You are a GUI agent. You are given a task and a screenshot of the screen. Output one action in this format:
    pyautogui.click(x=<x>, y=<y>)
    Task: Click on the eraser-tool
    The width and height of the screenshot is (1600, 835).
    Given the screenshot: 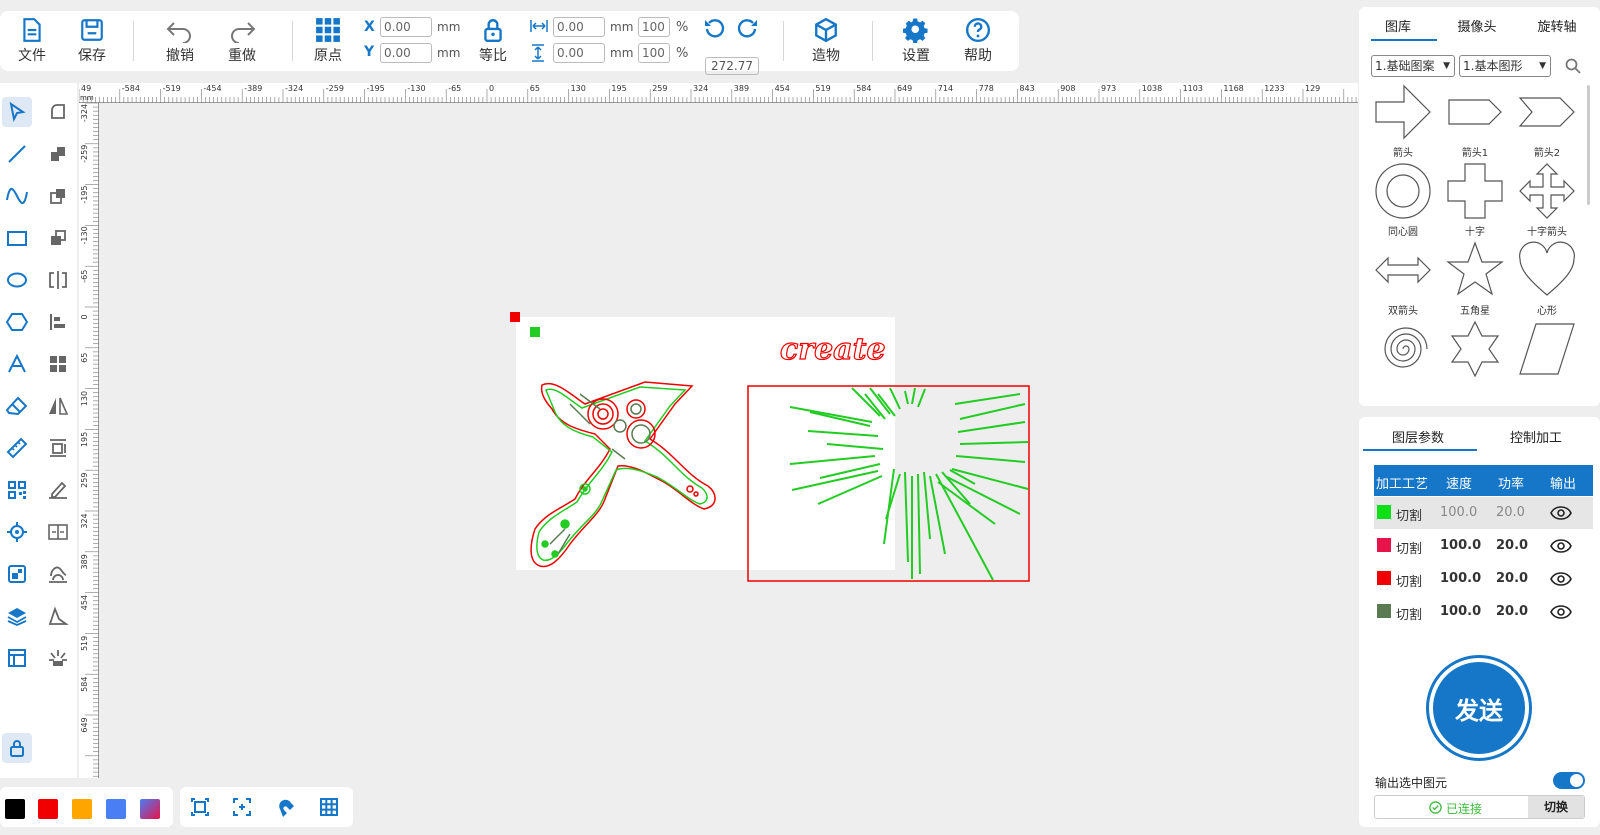 What is the action you would take?
    pyautogui.click(x=17, y=406)
    